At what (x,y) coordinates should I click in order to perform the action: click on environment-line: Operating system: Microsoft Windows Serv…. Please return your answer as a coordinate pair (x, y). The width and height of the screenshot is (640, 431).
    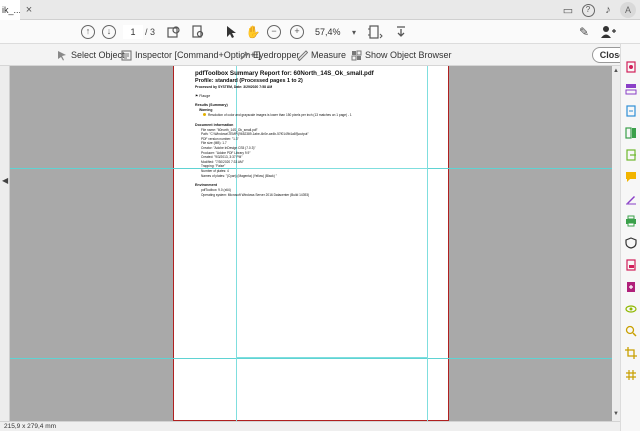
    Looking at the image, I should click on (255, 194).